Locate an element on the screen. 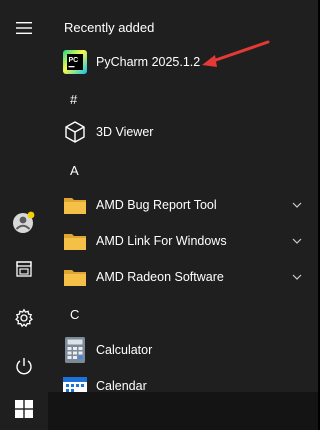  app-label-pycharm: PyCharm 2025.1.2 is located at coordinates (148, 62).